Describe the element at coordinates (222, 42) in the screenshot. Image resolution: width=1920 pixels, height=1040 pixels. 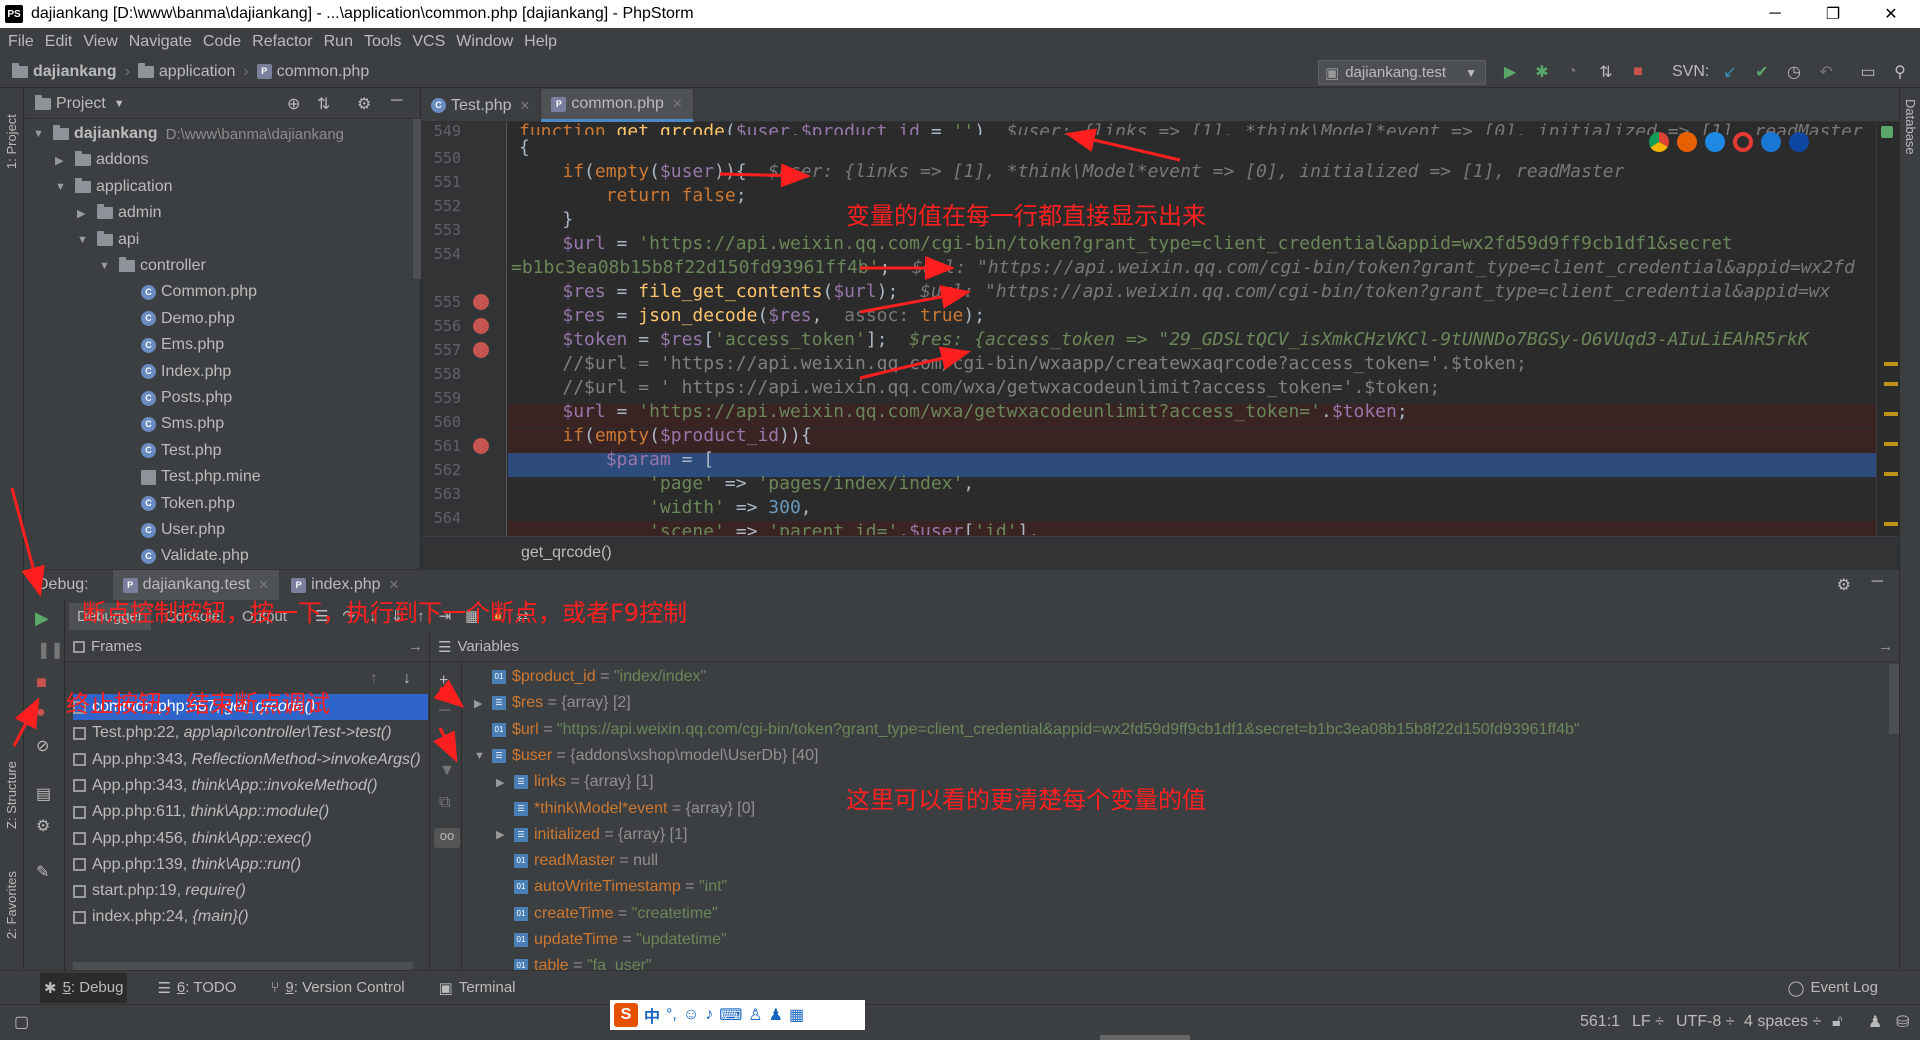
I see `menu-code: Code` at that location.